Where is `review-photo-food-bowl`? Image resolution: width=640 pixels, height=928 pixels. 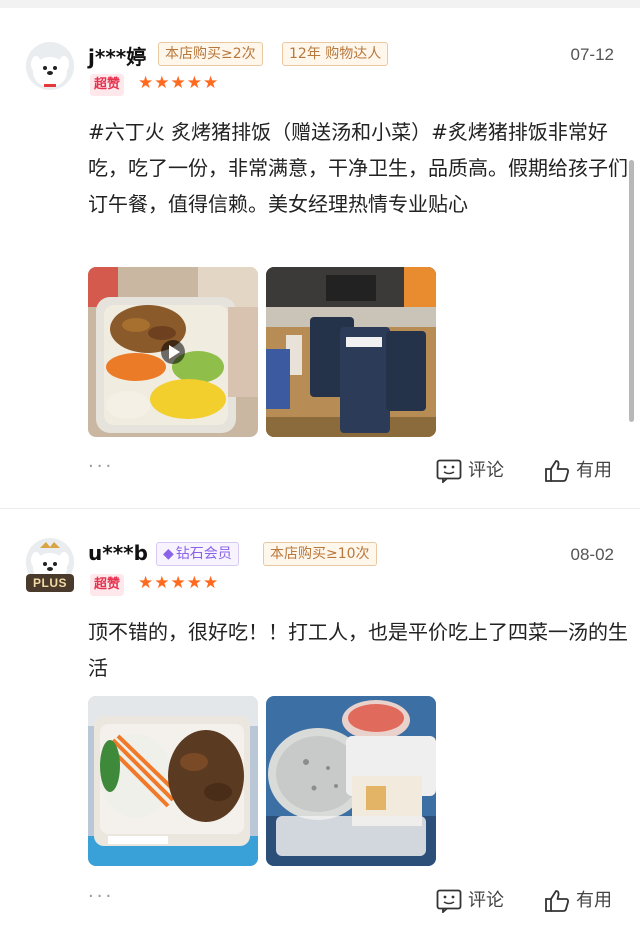
review-photo-food-bowl is located at coordinates (173, 352).